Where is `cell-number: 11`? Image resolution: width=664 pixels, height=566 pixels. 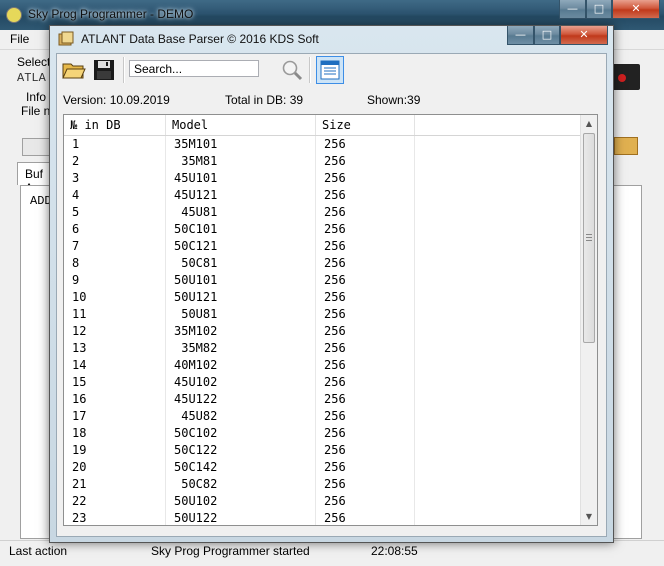
cell-number: 11 is located at coordinates (115, 314).